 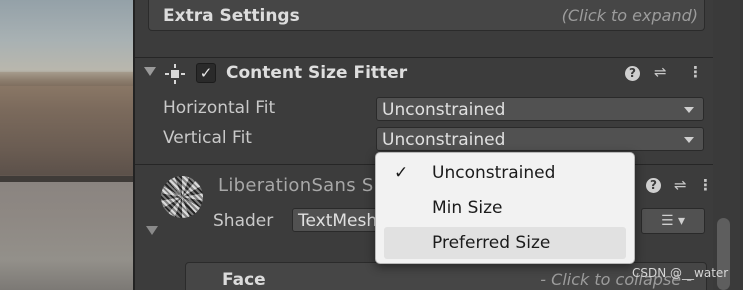 I want to click on face-foldout: Face - Click to collapse -, so click(x=446, y=276).